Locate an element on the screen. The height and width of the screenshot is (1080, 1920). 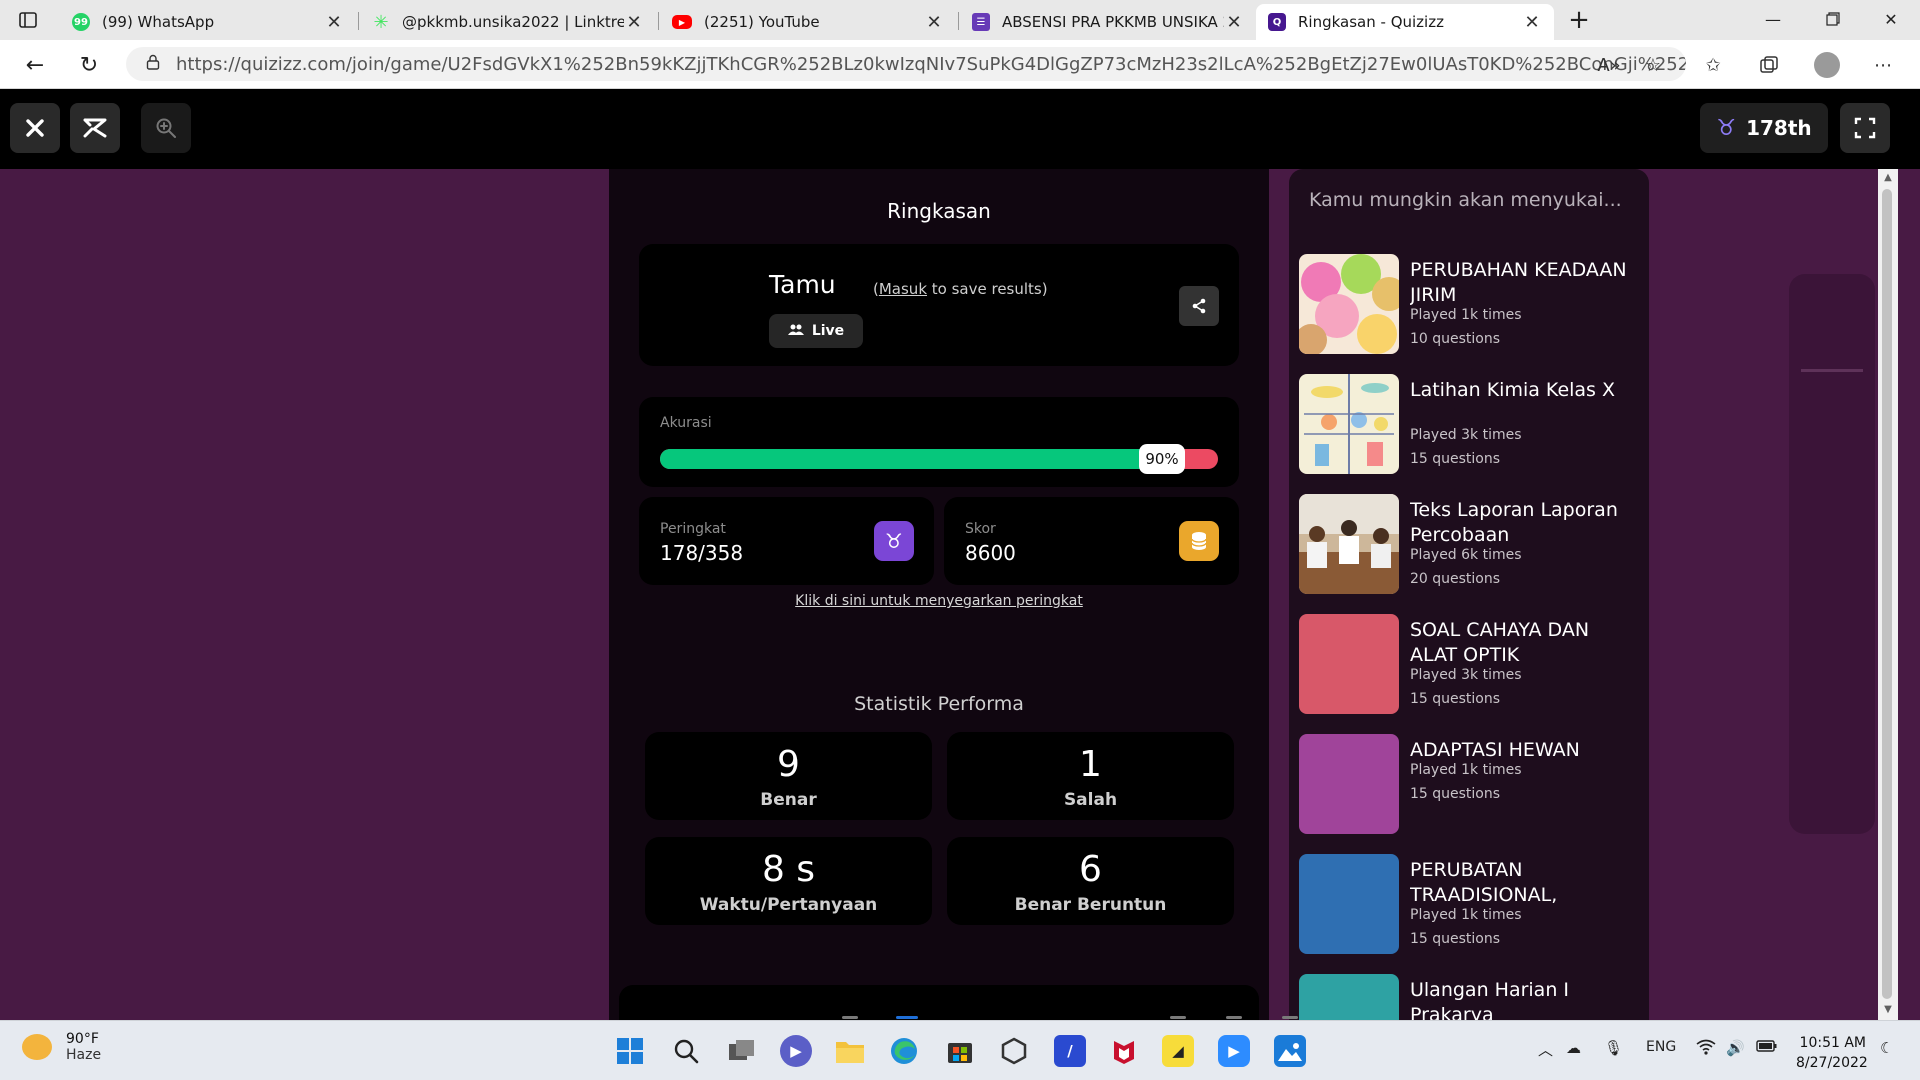
system-clock: 10:51 AM 8/27/2022 is located at coordinates (1832, 1053).